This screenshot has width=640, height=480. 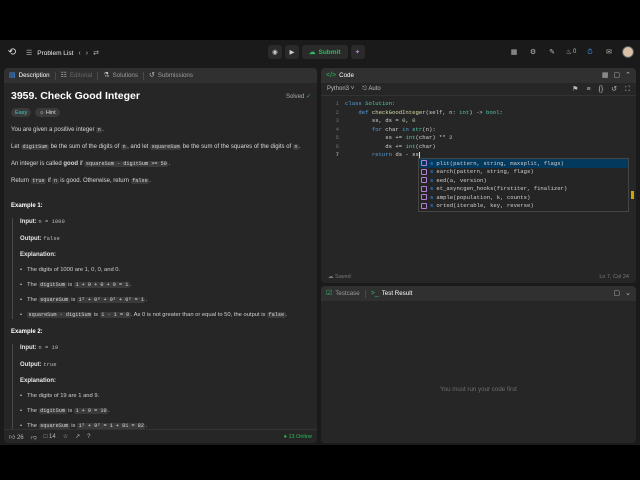 I want to click on list-icon: ☰, so click(x=29, y=53).